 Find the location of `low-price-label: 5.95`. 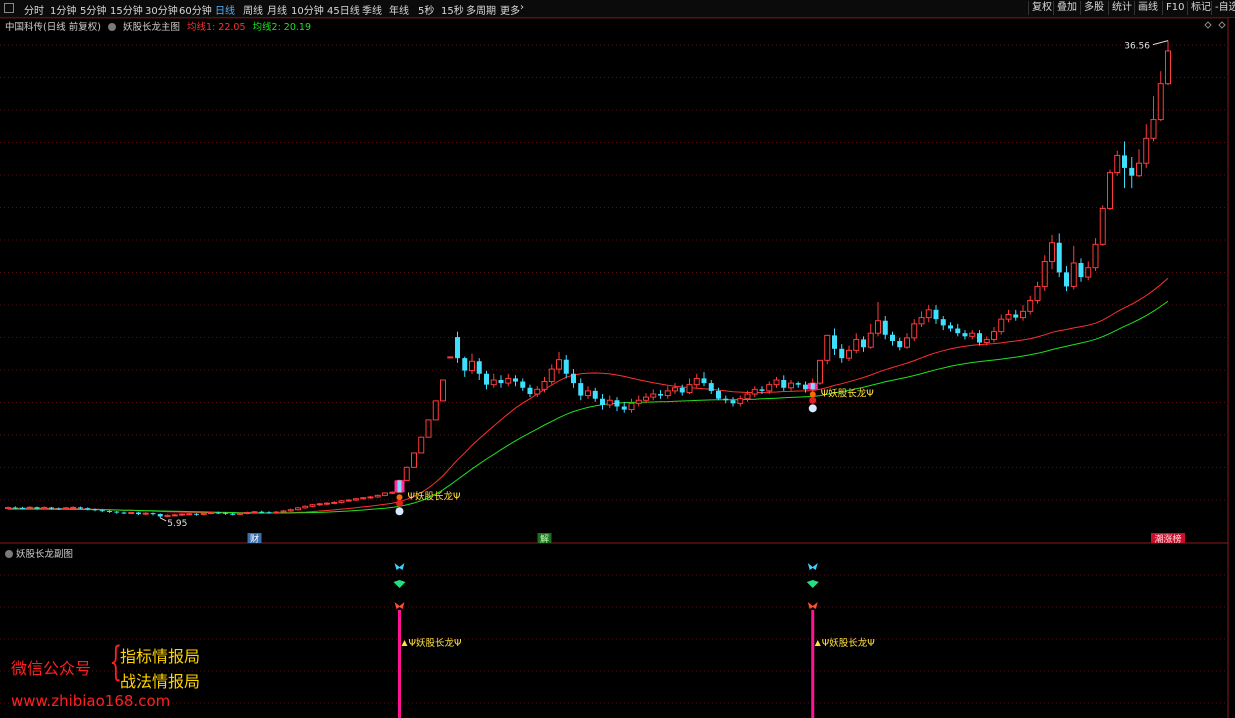

low-price-label: 5.95 is located at coordinates (177, 524).